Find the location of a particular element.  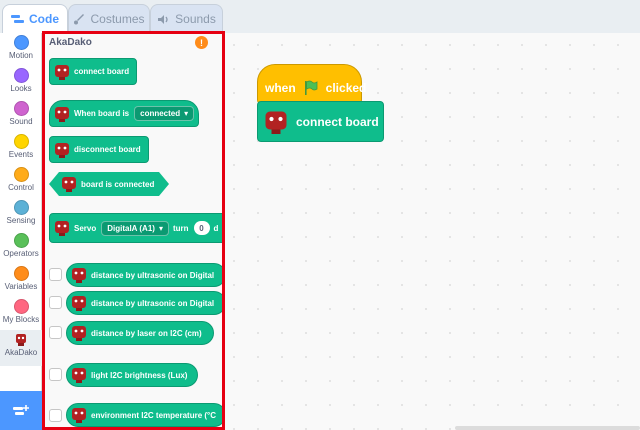

checkbox-environment is located at coordinates (55, 415).